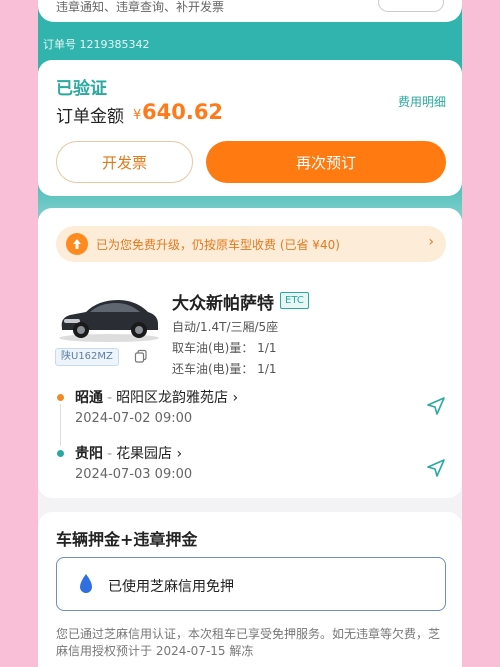 This screenshot has height=667, width=500. What do you see at coordinates (422, 101) in the screenshot?
I see `fee-detail-link: 费用明细` at bounding box center [422, 101].